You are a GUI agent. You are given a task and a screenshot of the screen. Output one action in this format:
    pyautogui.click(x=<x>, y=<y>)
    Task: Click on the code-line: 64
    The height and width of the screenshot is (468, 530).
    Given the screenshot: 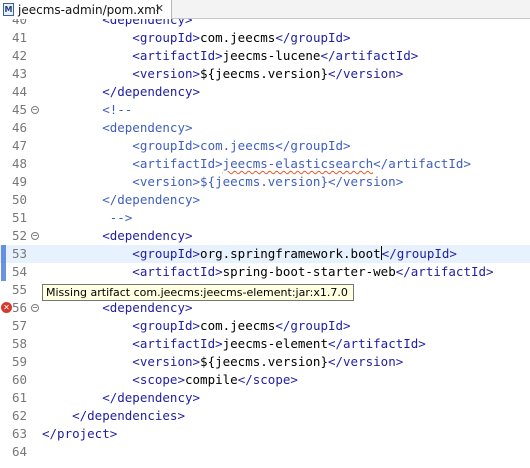 What is the action you would take?
    pyautogui.click(x=265, y=452)
    